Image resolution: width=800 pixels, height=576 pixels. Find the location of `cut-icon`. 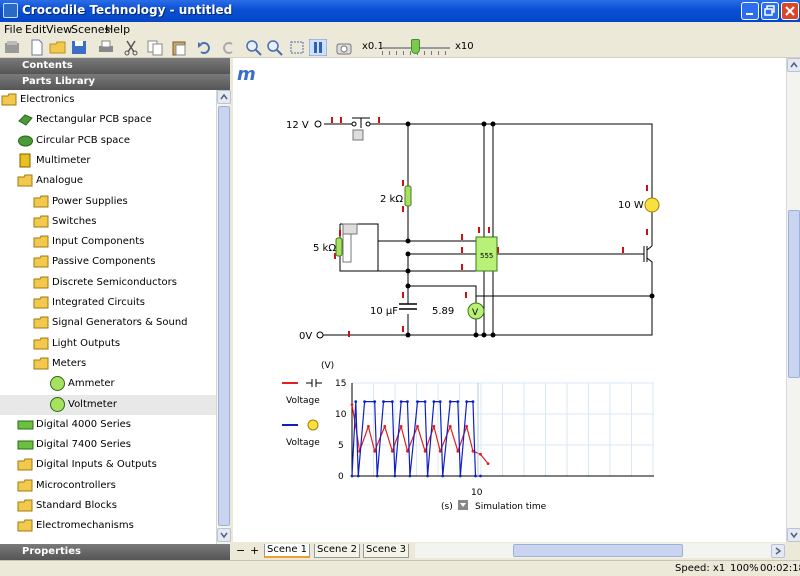

cut-icon is located at coordinates (131, 47).